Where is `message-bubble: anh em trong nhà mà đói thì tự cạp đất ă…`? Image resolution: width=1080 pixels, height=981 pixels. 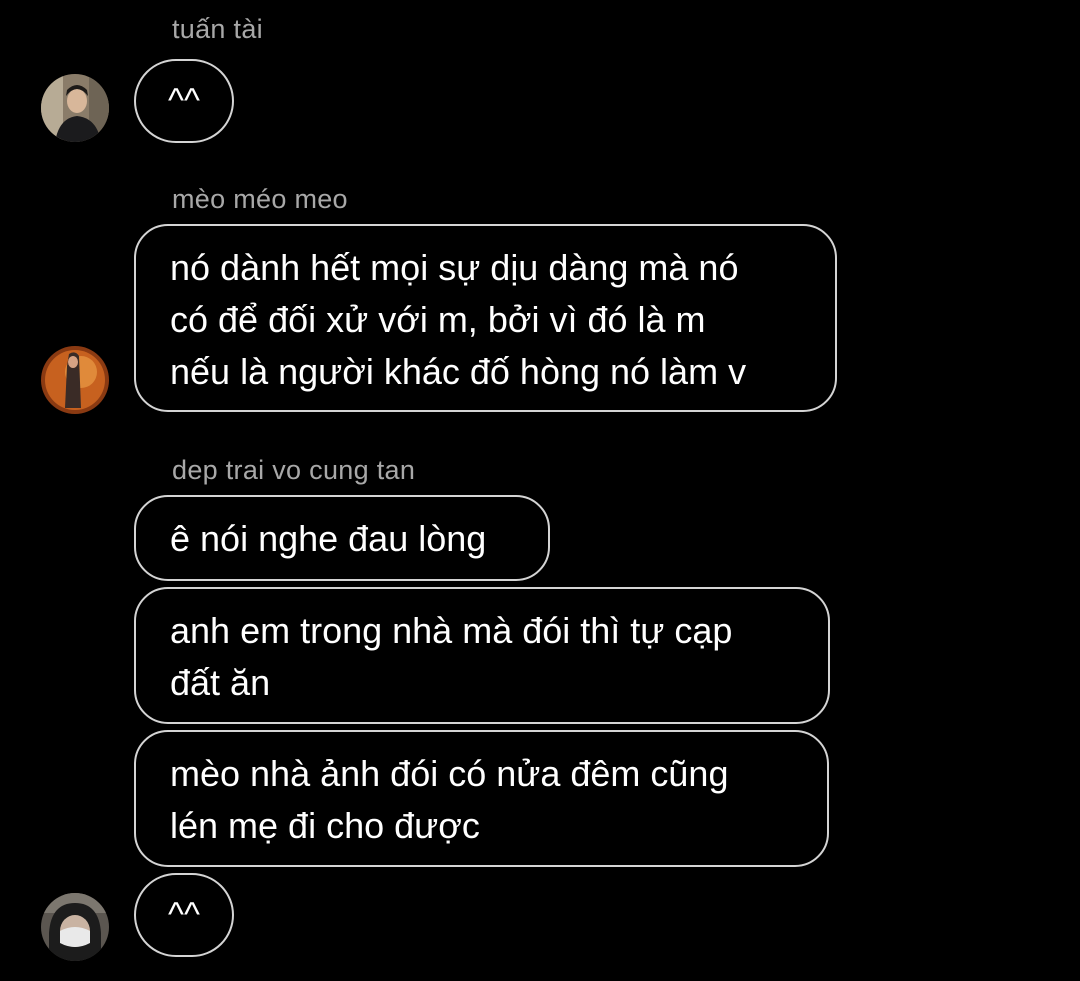
message-bubble: anh em trong nhà mà đói thì tự cạp đất ă… is located at coordinates (482, 655).